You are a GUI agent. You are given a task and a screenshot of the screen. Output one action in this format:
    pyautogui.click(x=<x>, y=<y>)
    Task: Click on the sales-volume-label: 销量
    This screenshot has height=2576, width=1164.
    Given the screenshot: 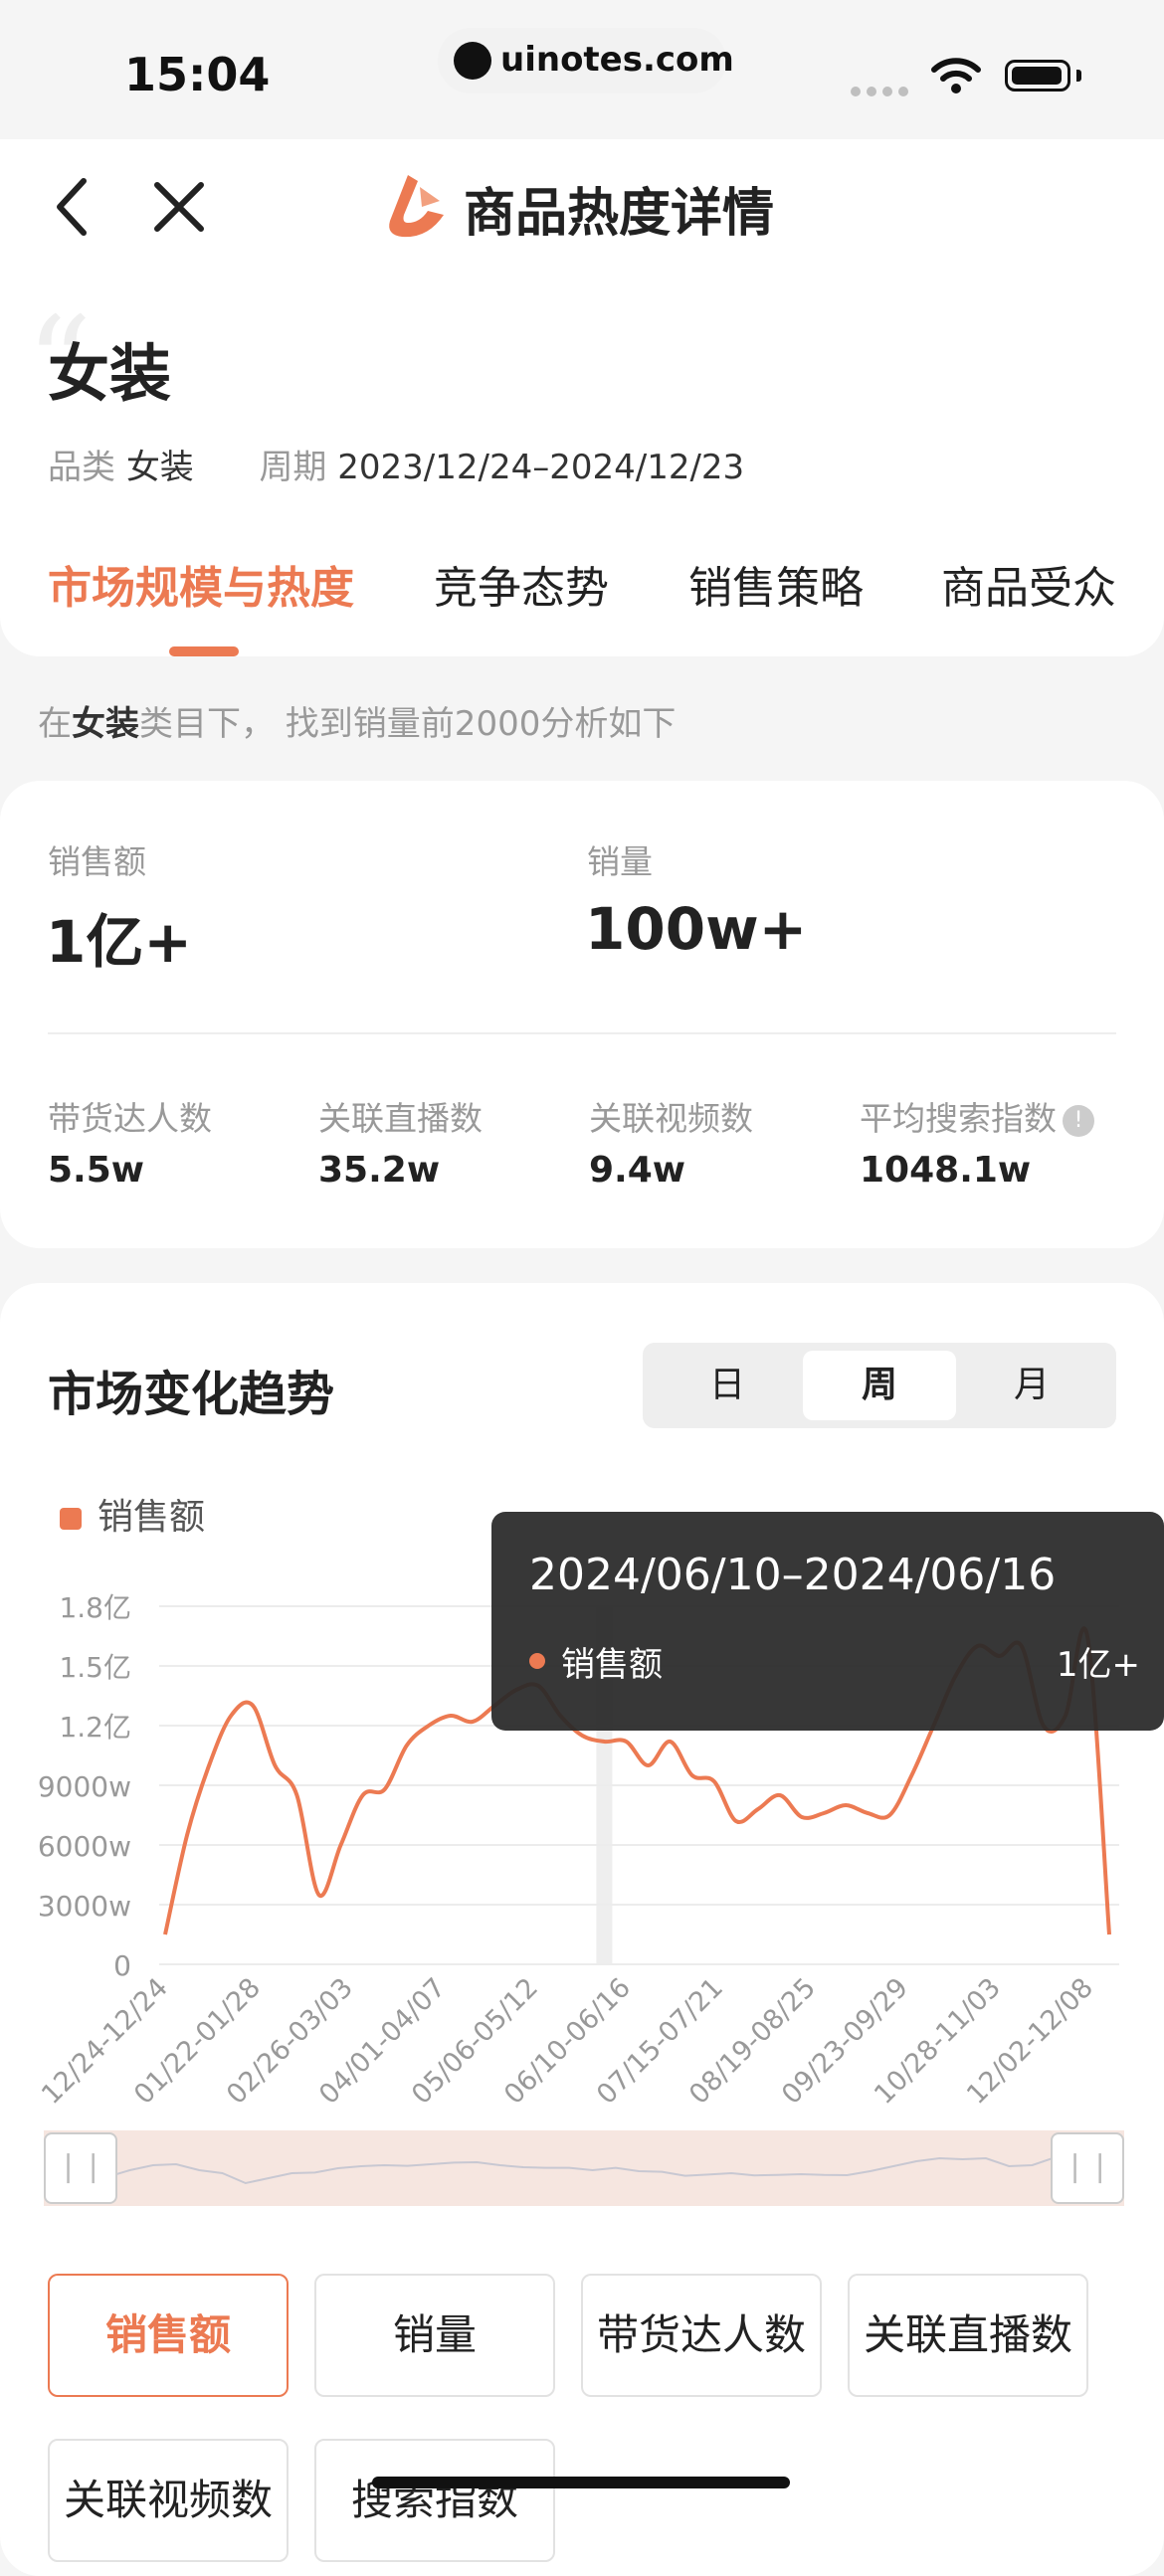 What is the action you would take?
    pyautogui.click(x=620, y=861)
    